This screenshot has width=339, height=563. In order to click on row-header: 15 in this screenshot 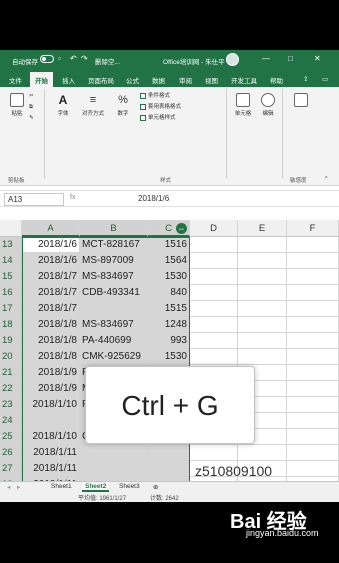, I will do `click(11, 277)`.